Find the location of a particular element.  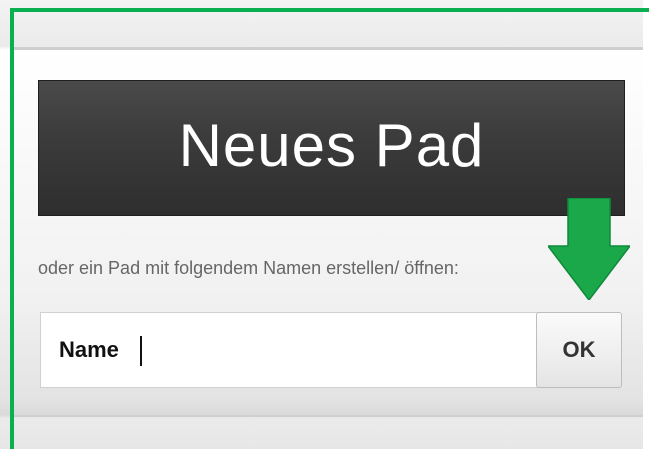

annotation-border-top is located at coordinates (329, 10).